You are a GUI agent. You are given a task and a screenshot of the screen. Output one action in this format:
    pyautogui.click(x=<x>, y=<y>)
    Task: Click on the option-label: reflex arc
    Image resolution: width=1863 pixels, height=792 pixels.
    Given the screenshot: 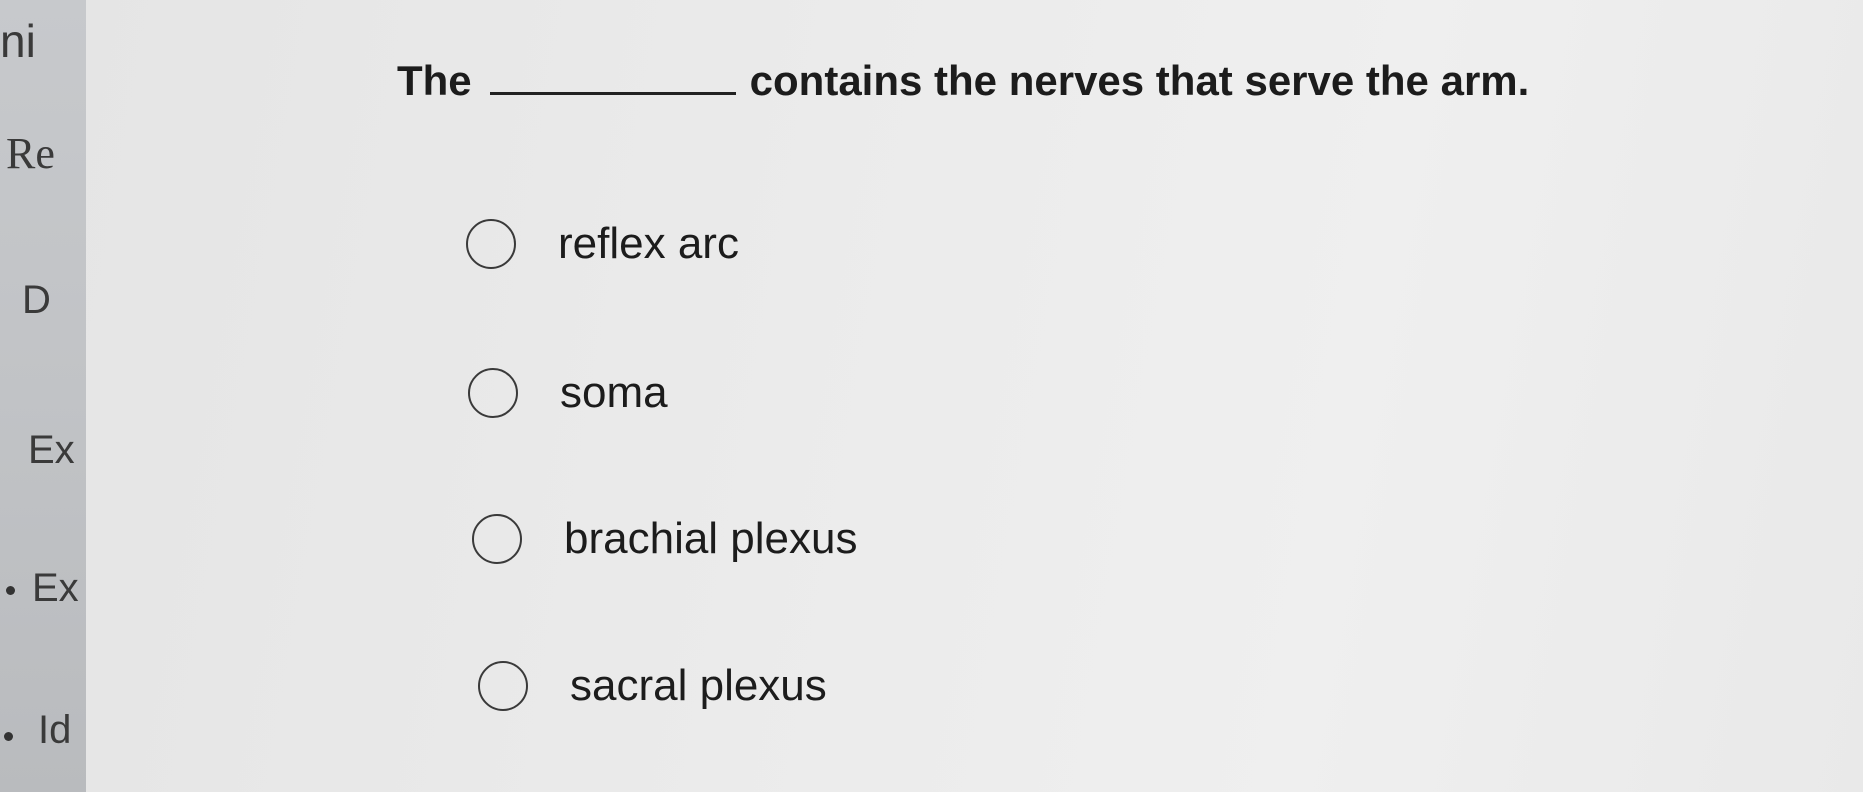 What is the action you would take?
    pyautogui.click(x=648, y=243)
    